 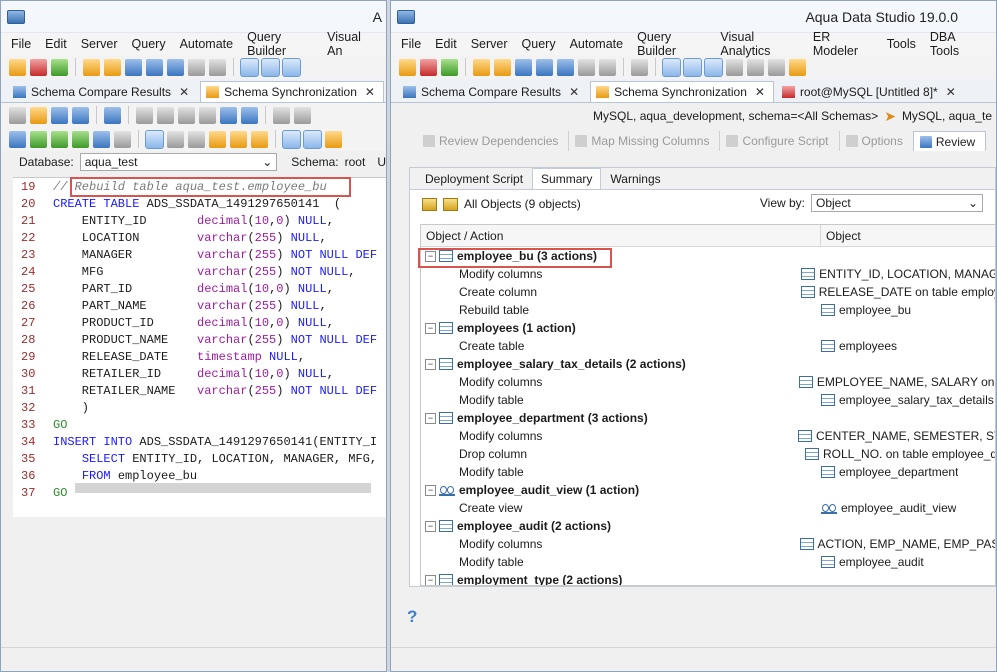 I want to click on tree-group-row: − employee_audit (2 actions), so click(x=708, y=526).